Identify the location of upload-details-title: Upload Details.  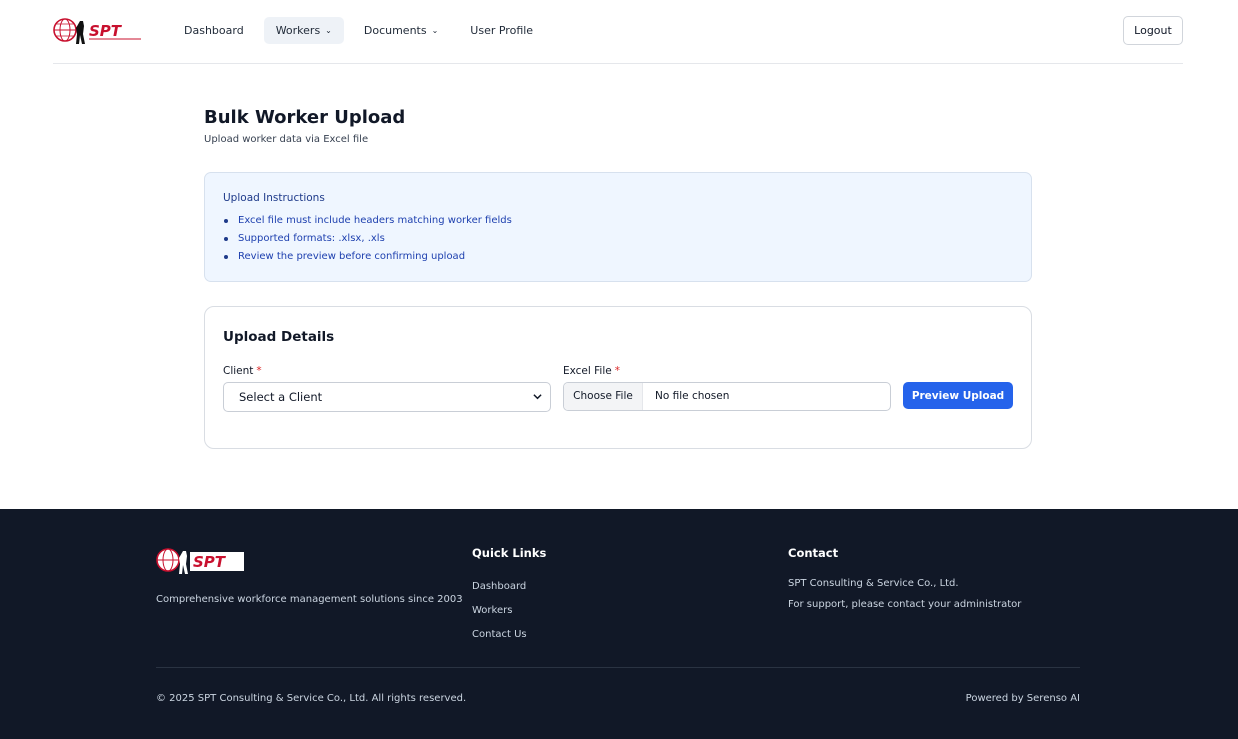
(279, 337).